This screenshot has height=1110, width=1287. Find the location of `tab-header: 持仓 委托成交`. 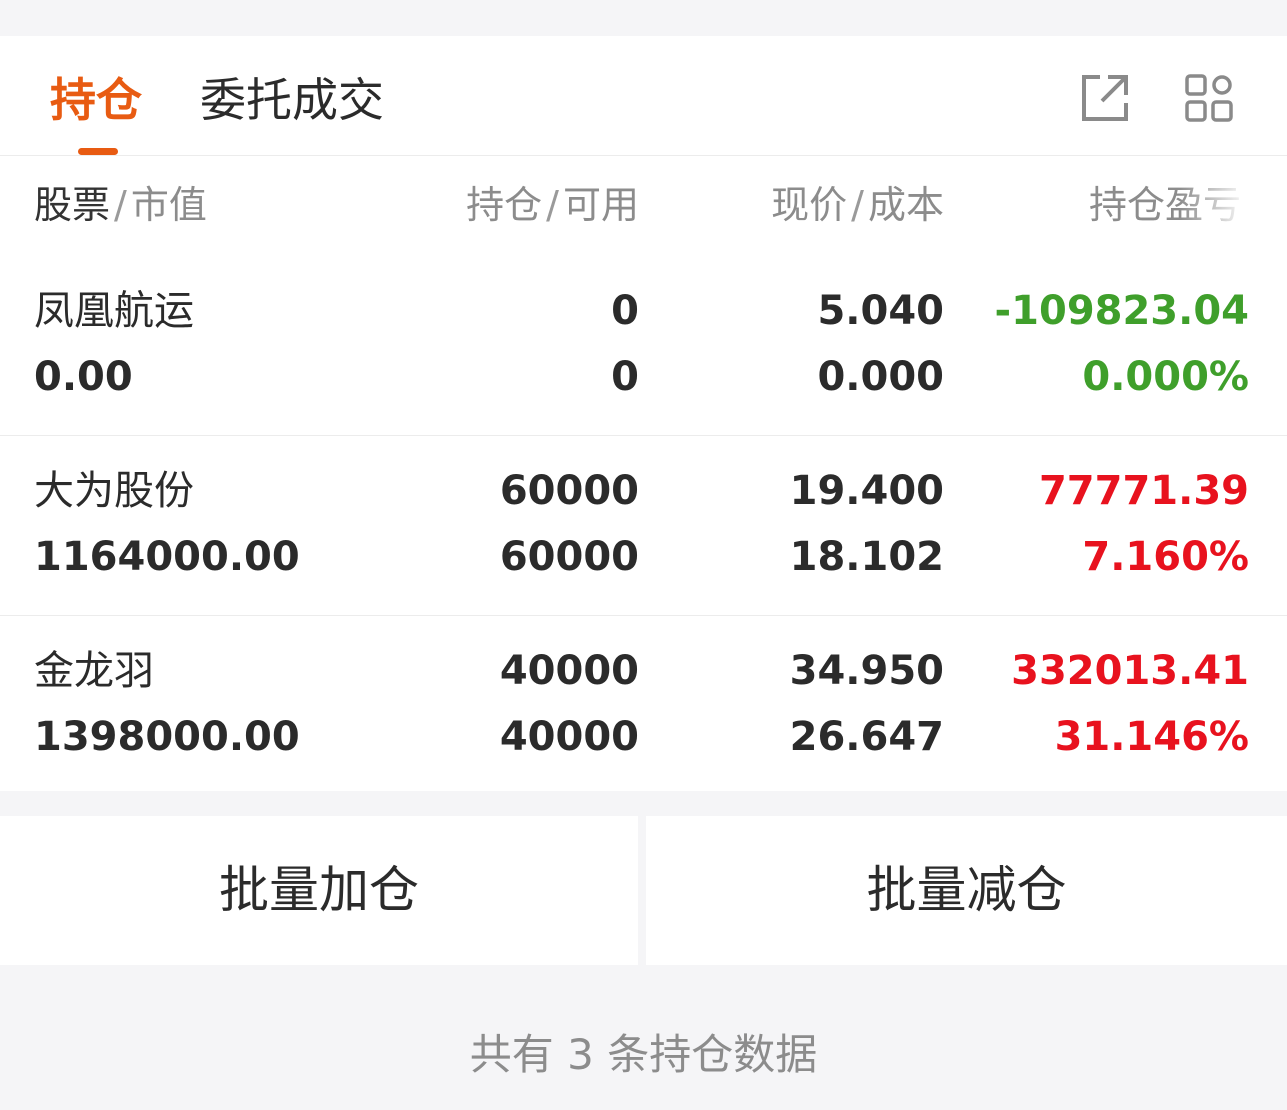

tab-header: 持仓 委托成交 is located at coordinates (643, 96).